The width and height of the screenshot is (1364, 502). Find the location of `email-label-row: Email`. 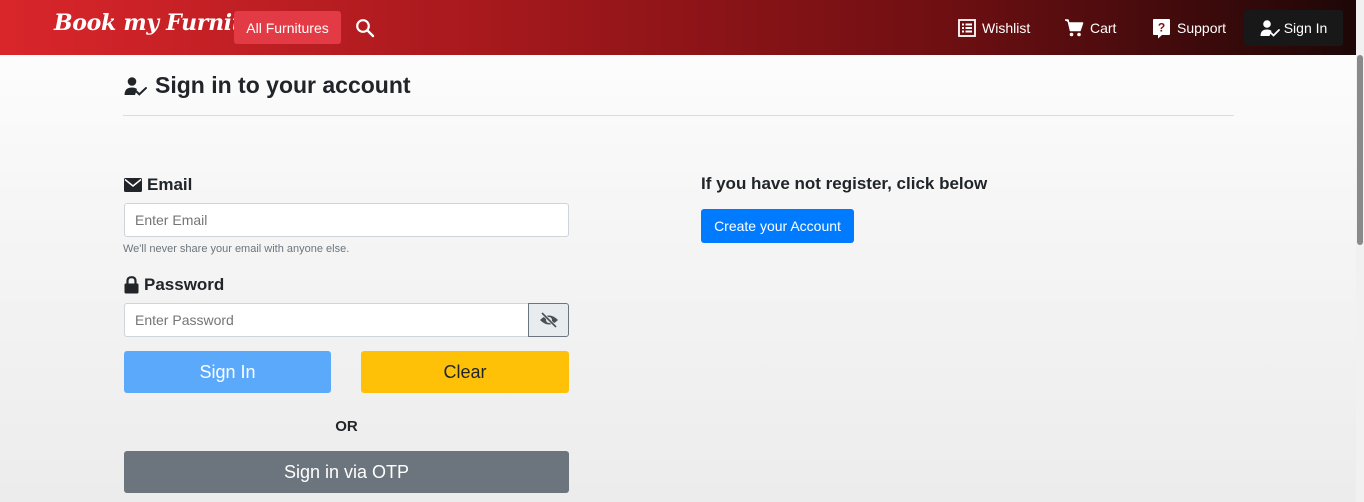

email-label-row: Email is located at coordinates (158, 185).